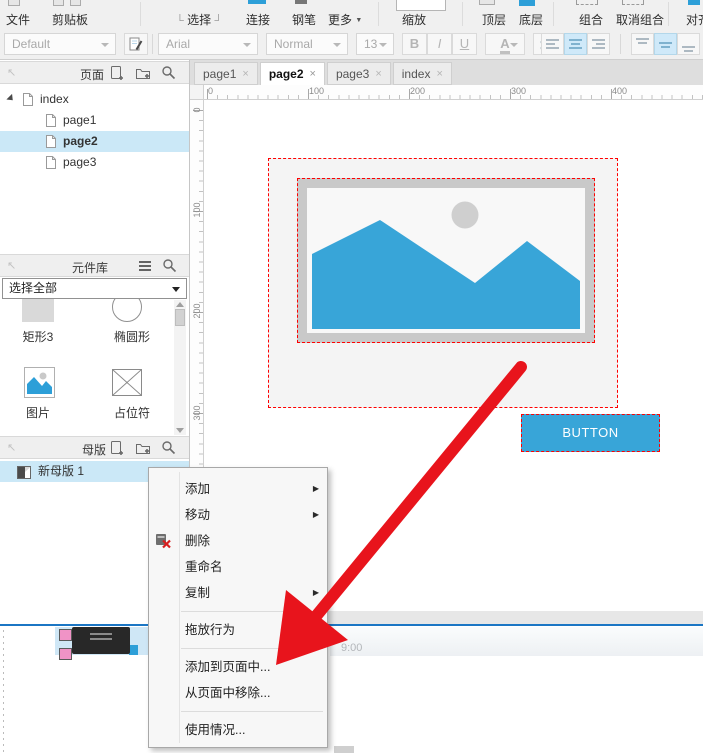 This screenshot has width=703, height=753. Describe the element at coordinates (292, 74) in the screenshot. I see `tab-page2-active: page2 ×` at that location.